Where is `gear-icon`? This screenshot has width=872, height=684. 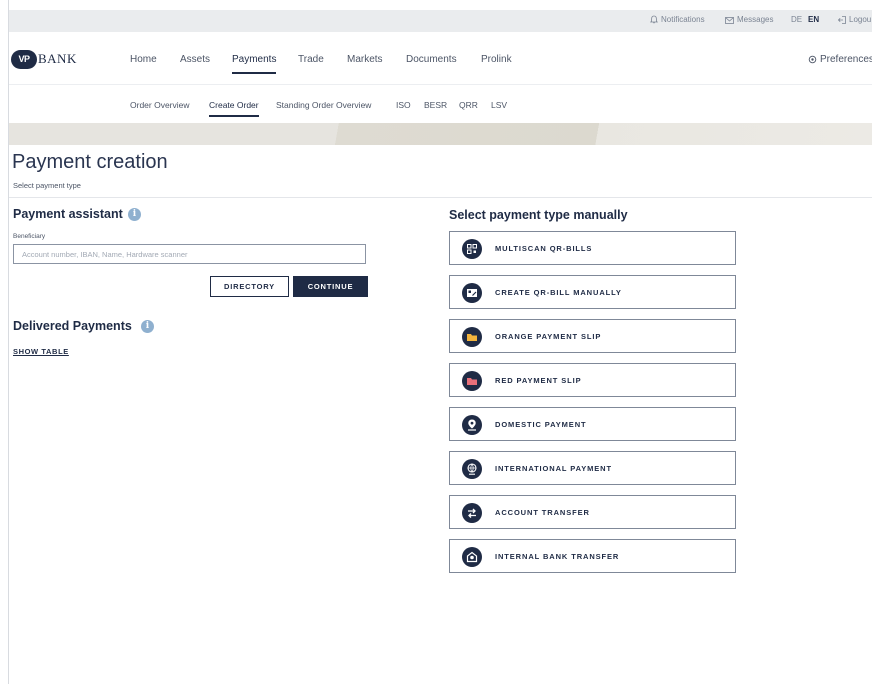 gear-icon is located at coordinates (812, 59).